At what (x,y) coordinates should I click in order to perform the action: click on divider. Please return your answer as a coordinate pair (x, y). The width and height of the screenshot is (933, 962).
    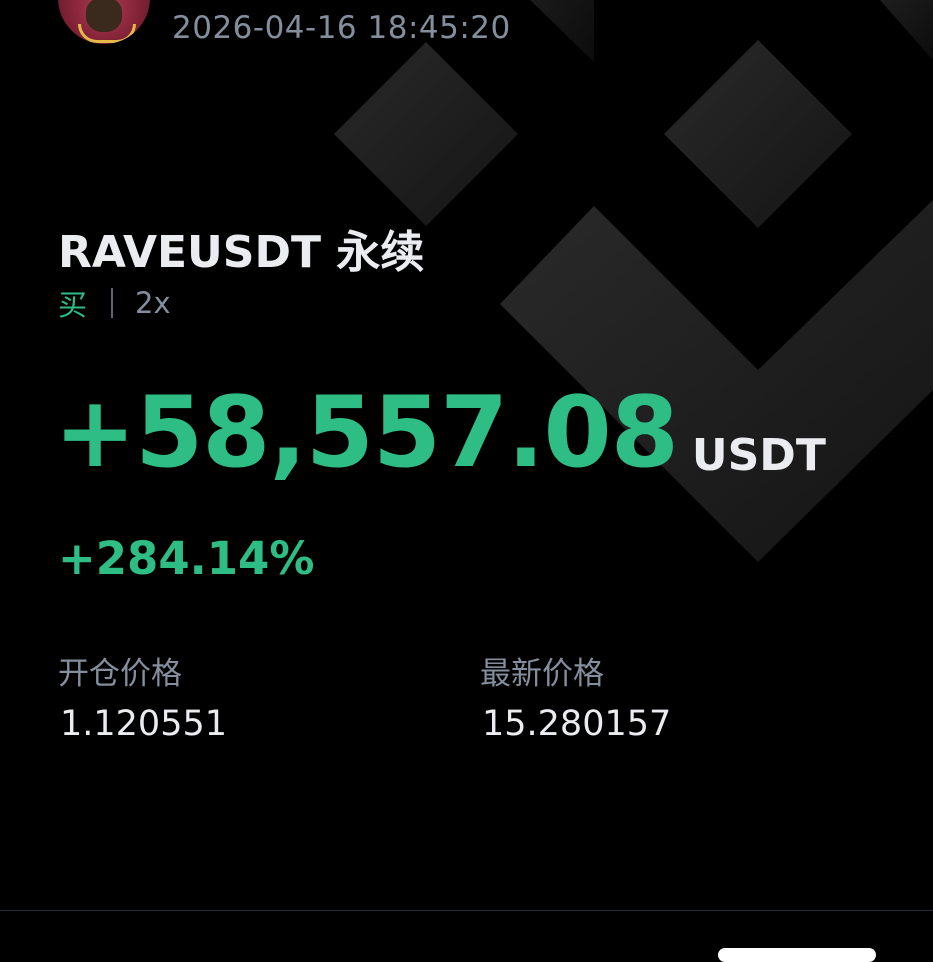
    Looking at the image, I should click on (112, 303).